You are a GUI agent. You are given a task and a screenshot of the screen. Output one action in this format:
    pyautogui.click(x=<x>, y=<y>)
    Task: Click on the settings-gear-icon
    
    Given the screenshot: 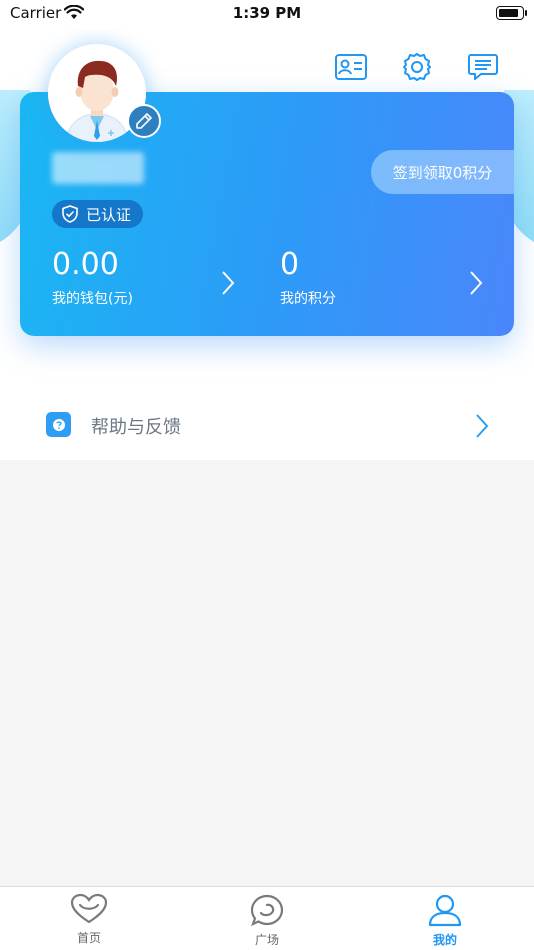 What is the action you would take?
    pyautogui.click(x=417, y=67)
    